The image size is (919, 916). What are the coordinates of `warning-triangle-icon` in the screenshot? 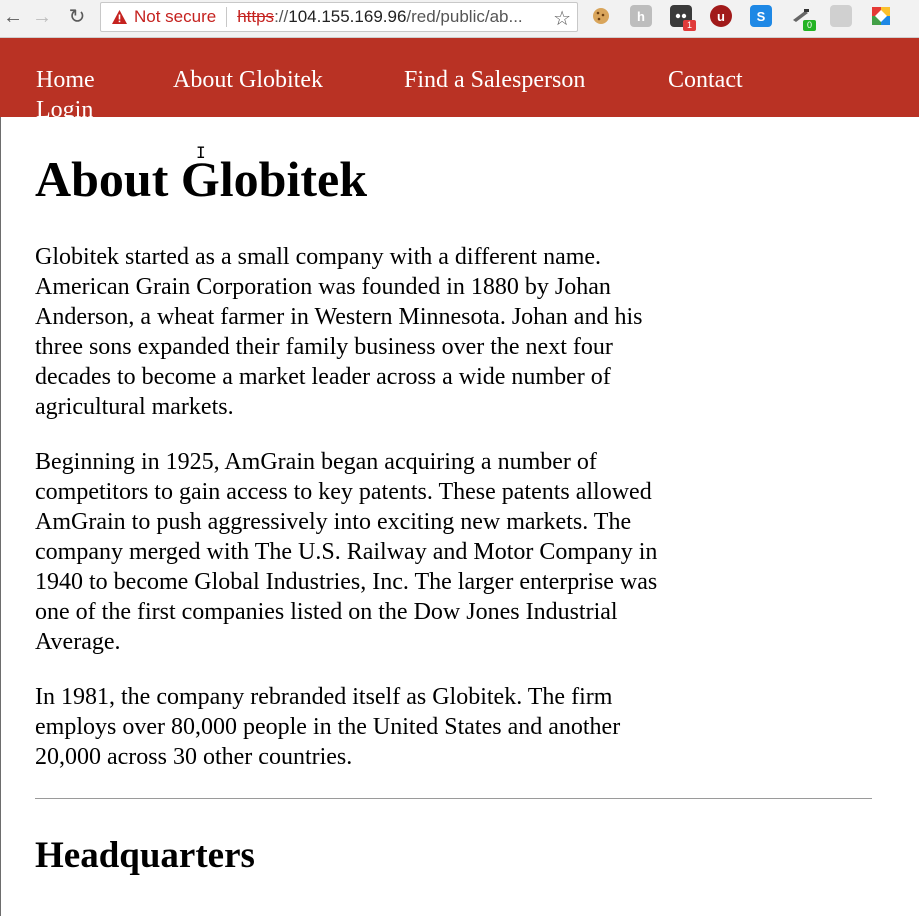 It's located at (119, 17).